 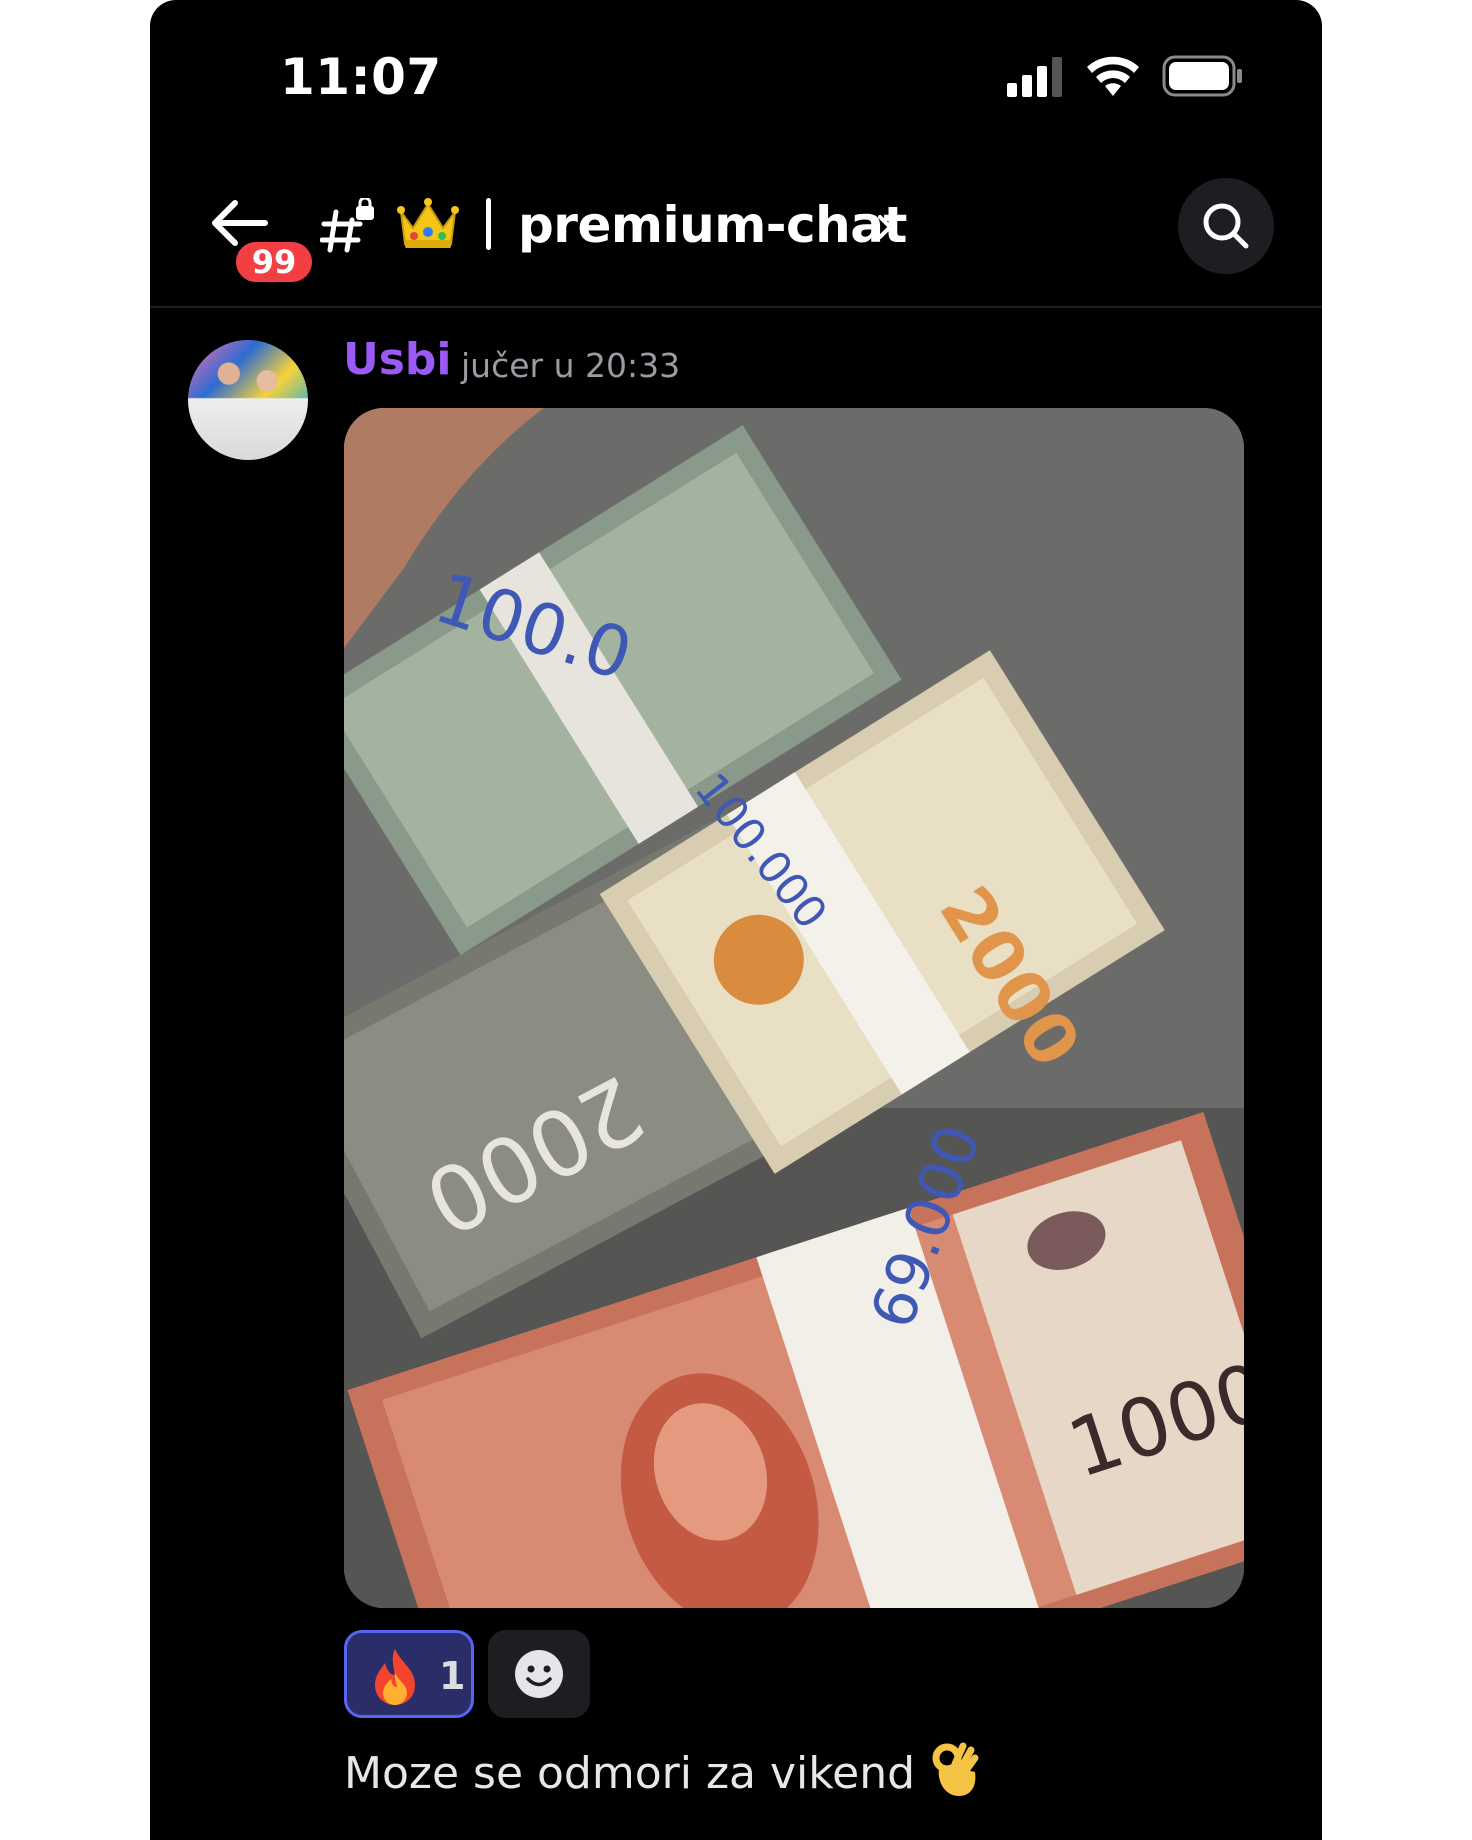 I want to click on message-timestamp: jučer u 20:33, so click(x=571, y=365).